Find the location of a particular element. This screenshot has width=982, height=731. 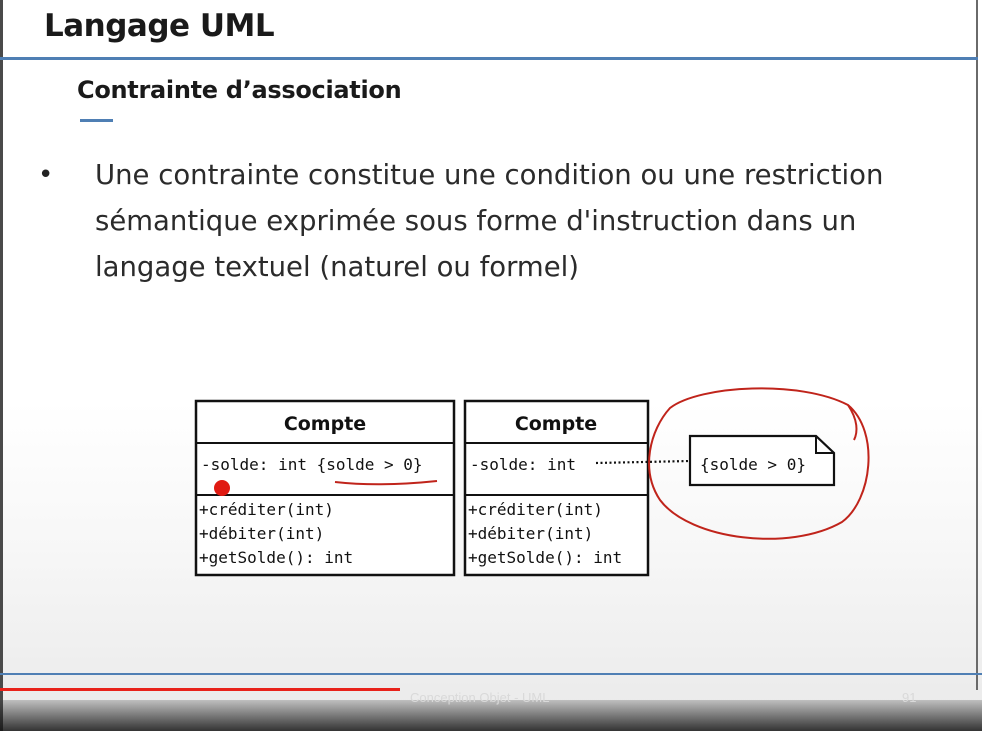

left-class-name: Compte is located at coordinates (325, 424).